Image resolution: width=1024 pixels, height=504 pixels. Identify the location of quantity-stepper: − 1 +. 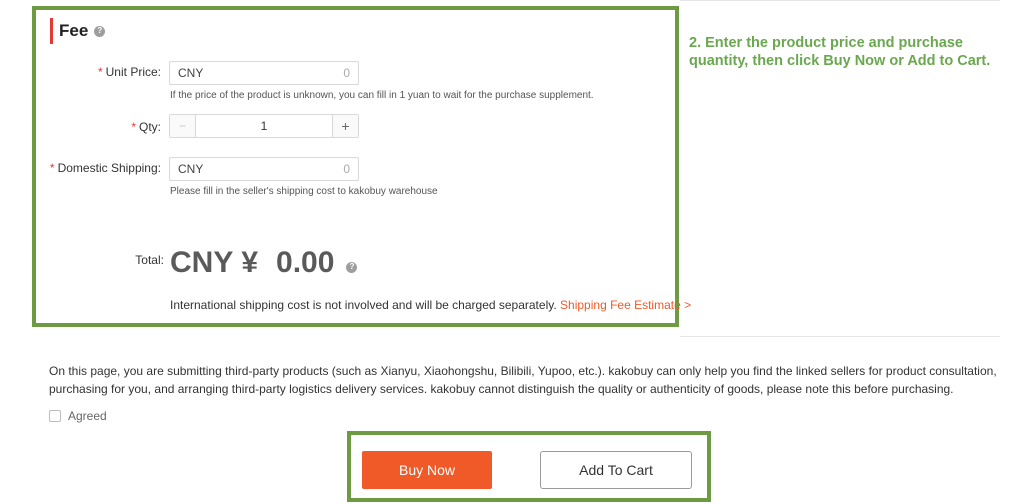
(264, 126).